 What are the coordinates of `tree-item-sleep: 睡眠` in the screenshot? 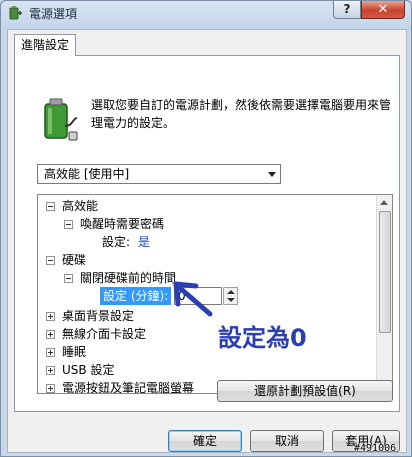 It's located at (74, 352).